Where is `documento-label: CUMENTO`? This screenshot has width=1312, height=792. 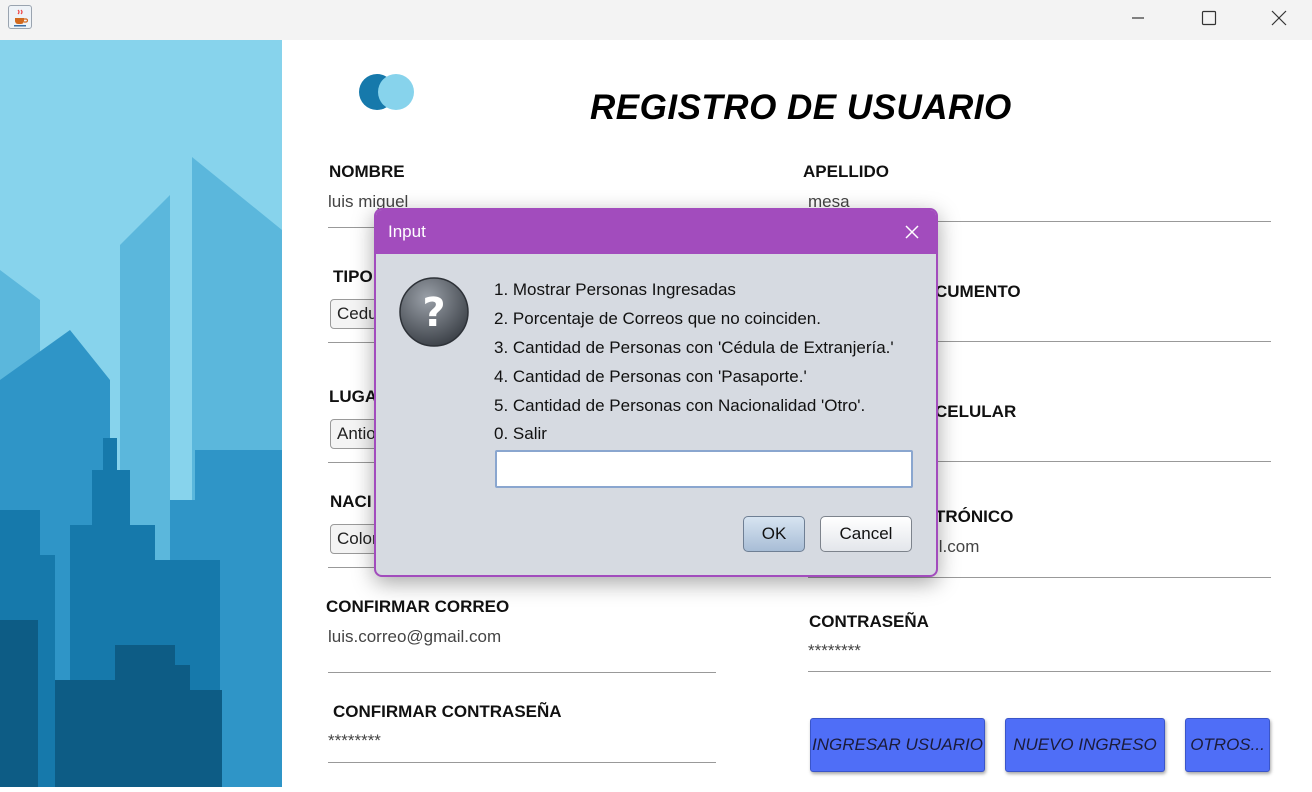 documento-label: CUMENTO is located at coordinates (978, 291).